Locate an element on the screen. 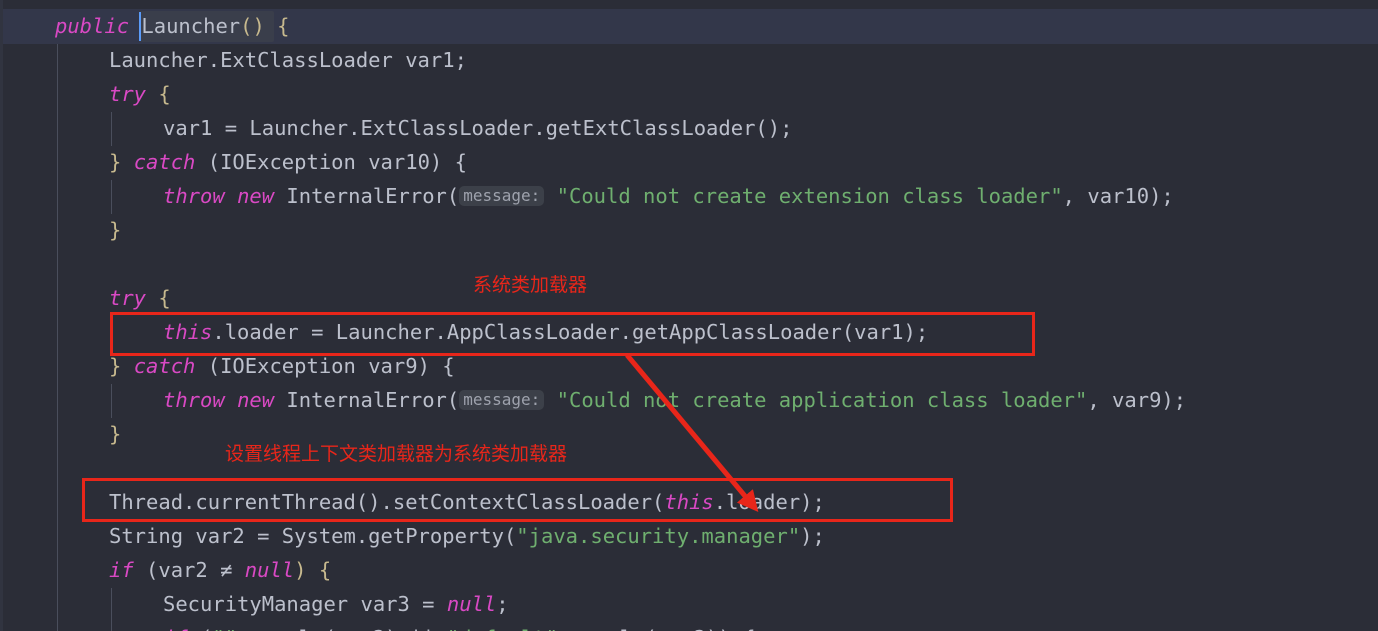  code-token: , var10); is located at coordinates (1118, 196).